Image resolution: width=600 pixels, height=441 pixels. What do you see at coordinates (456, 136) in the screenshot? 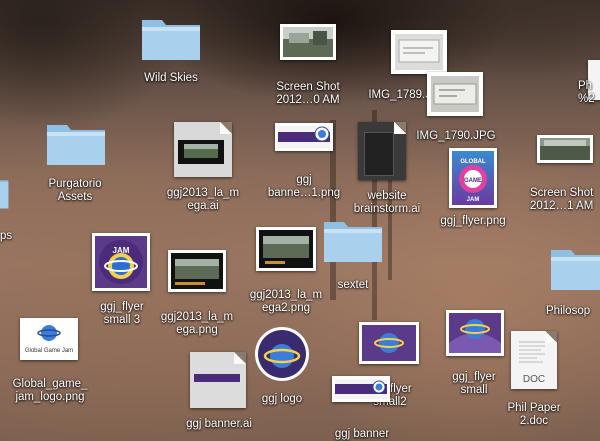
I see `file-label: IMG_1790.JPG` at bounding box center [456, 136].